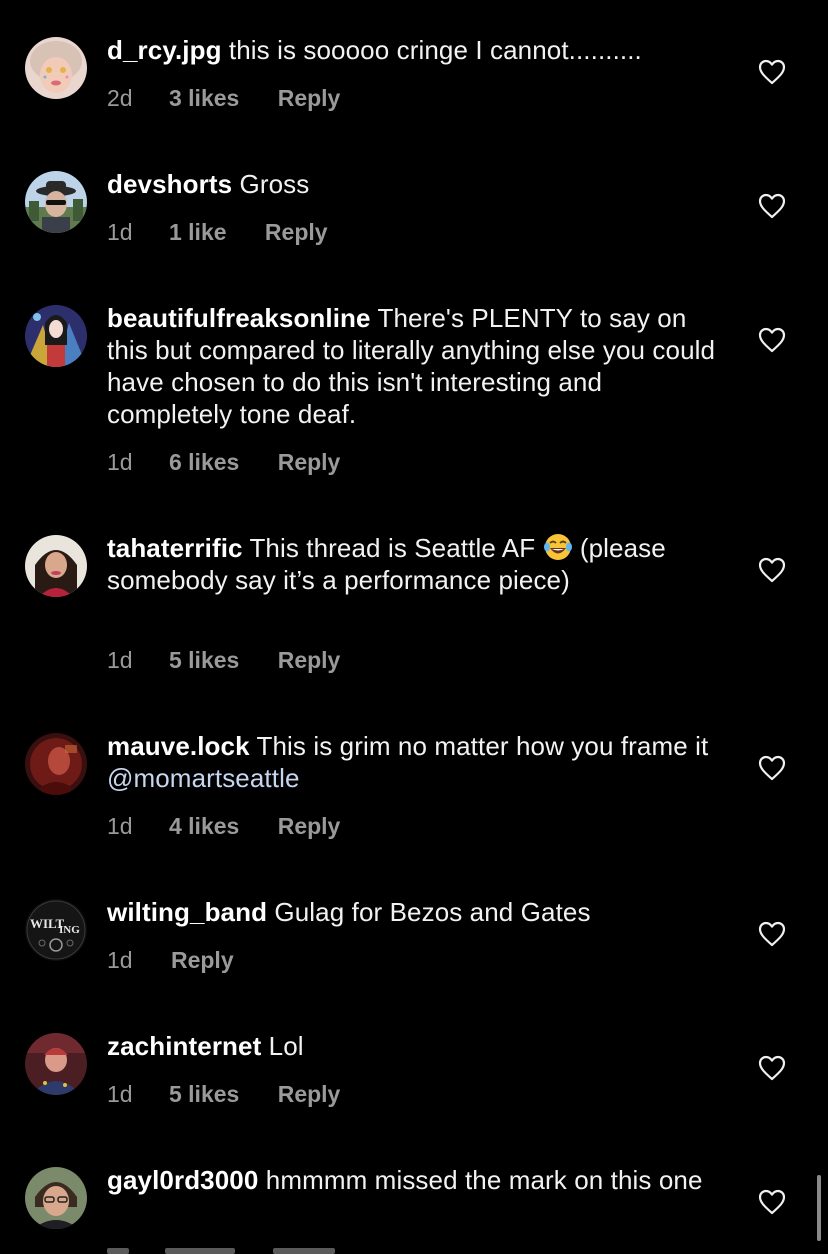 The width and height of the screenshot is (828, 1254). I want to click on comment-meta: 1d Reply, so click(170, 960).